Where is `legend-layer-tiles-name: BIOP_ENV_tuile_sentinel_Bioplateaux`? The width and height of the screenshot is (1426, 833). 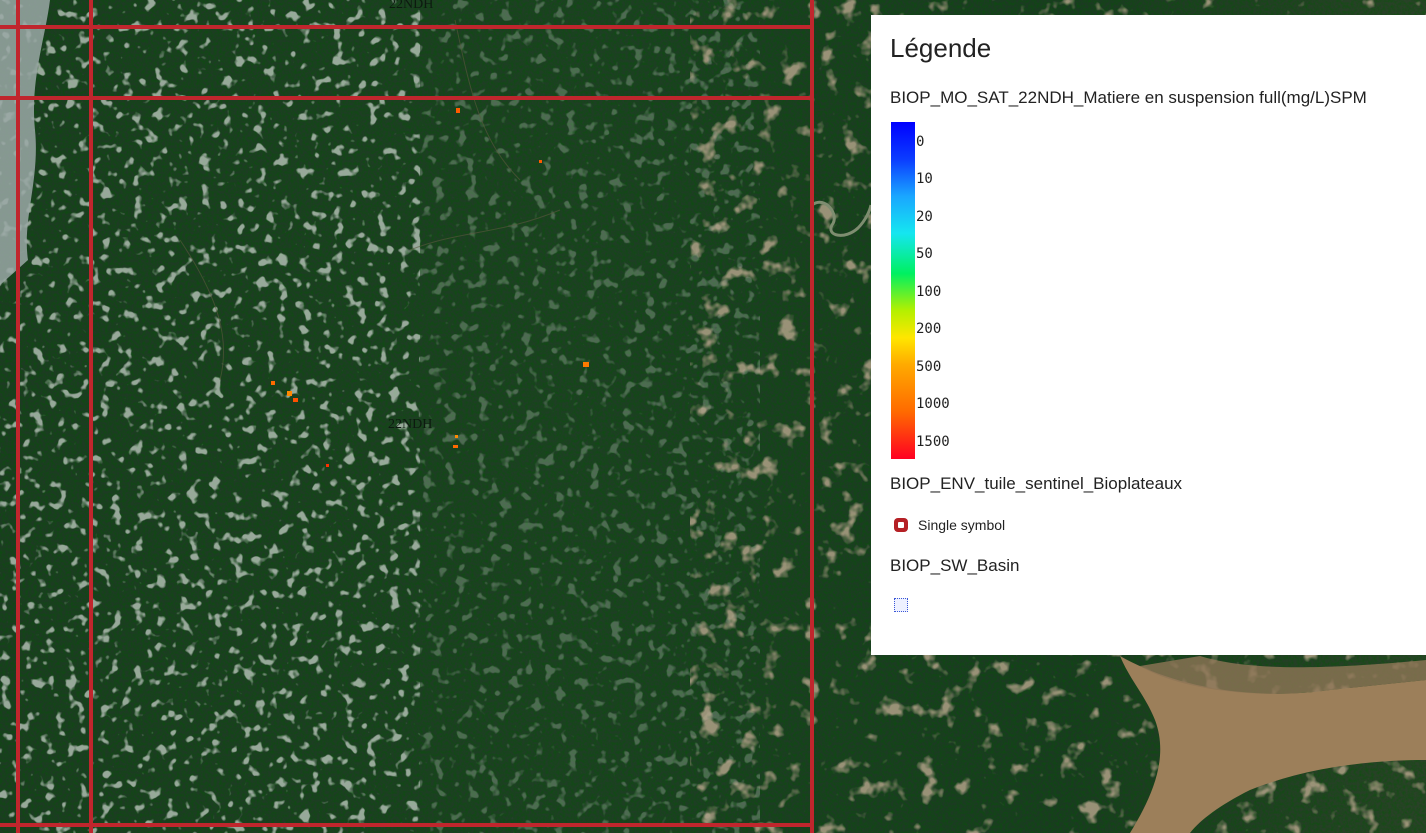 legend-layer-tiles-name: BIOP_ENV_tuile_sentinel_Bioplateaux is located at coordinates (1036, 483).